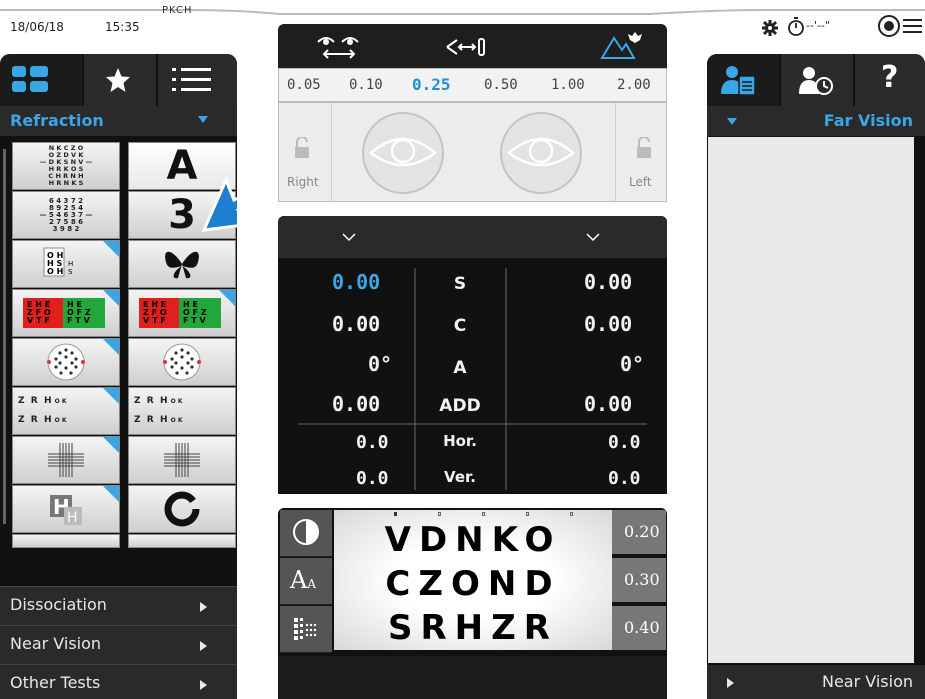  I want to click on left-eye-button, so click(541, 153).